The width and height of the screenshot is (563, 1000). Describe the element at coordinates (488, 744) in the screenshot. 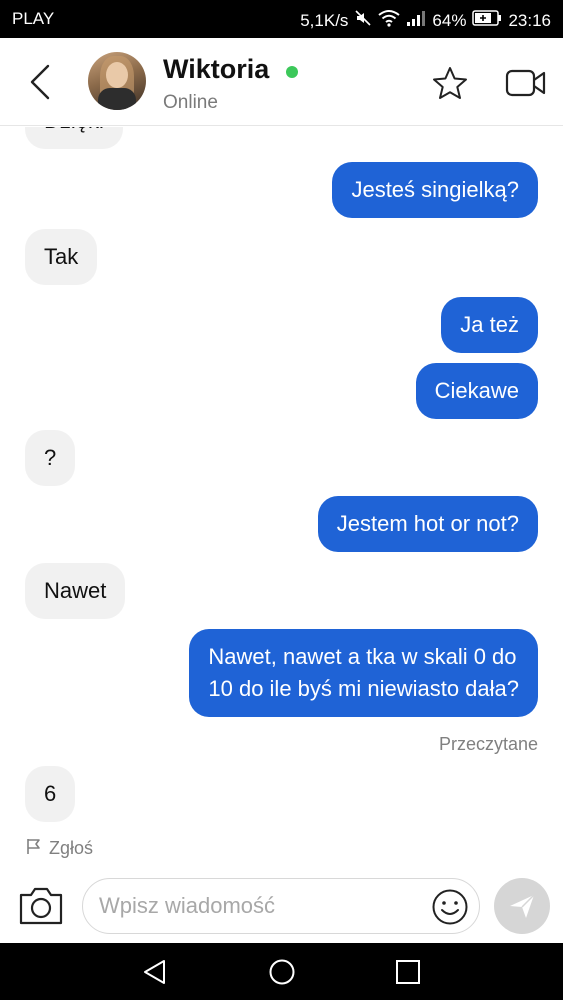

I see `read-receipt: Przeczytane` at that location.